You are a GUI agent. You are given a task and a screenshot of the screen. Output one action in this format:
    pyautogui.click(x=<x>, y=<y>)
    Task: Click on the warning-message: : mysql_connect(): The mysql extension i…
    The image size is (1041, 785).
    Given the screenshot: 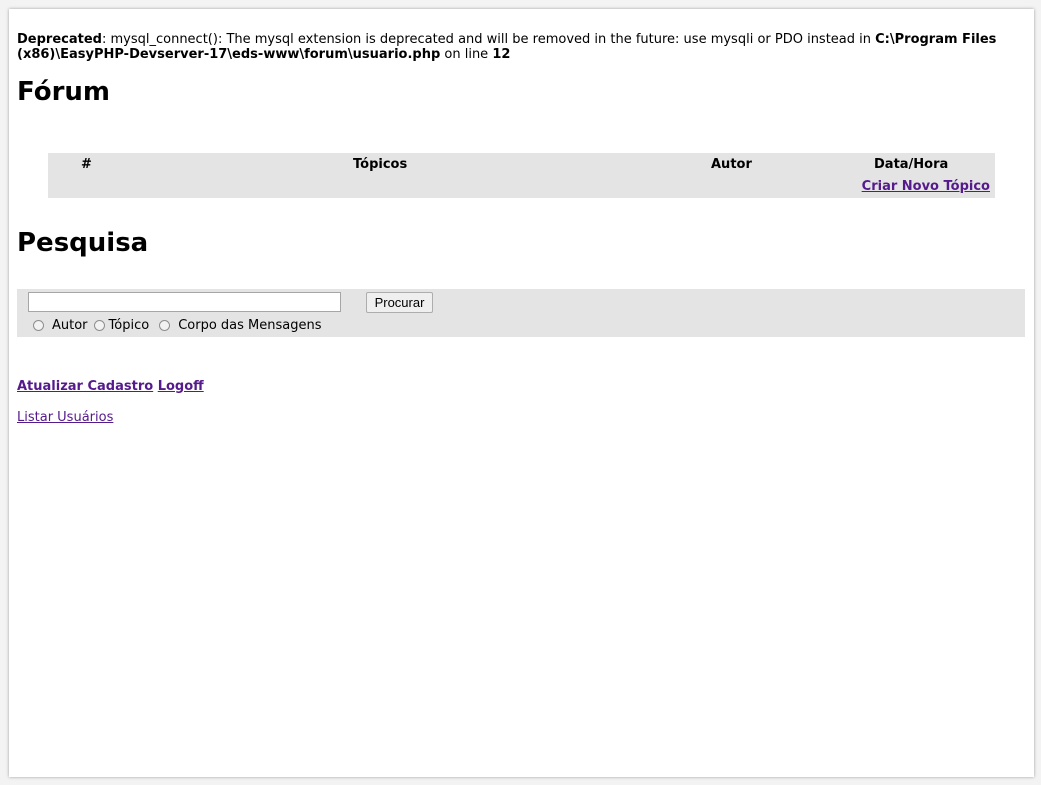 What is the action you would take?
    pyautogui.click(x=488, y=39)
    